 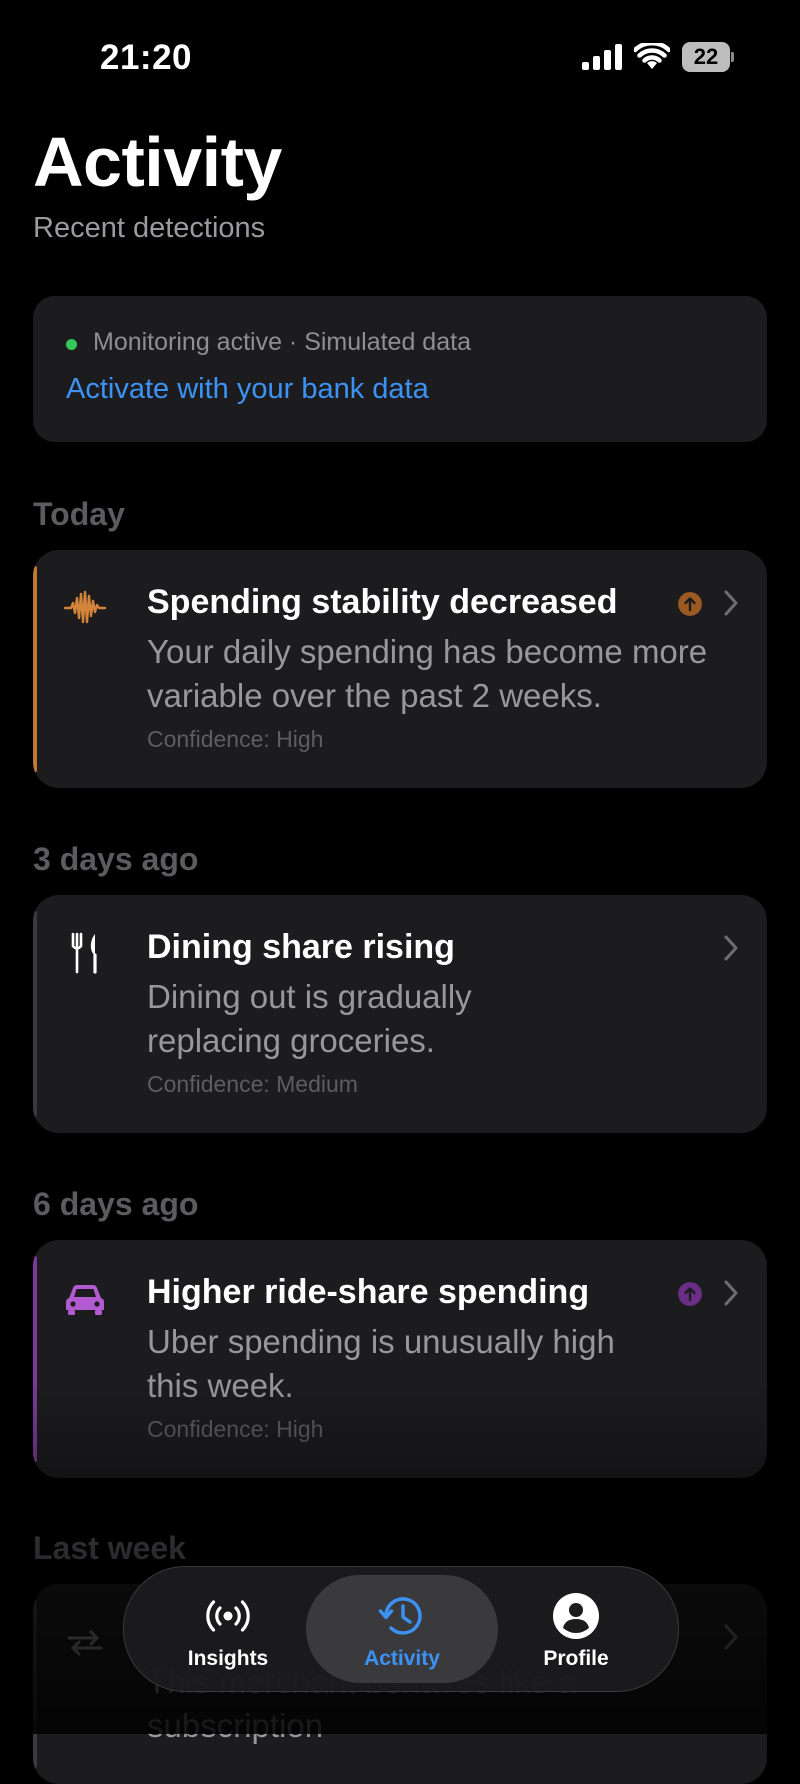 What do you see at coordinates (252, 1084) in the screenshot?
I see `card-confidence: Confidence: Medium` at bounding box center [252, 1084].